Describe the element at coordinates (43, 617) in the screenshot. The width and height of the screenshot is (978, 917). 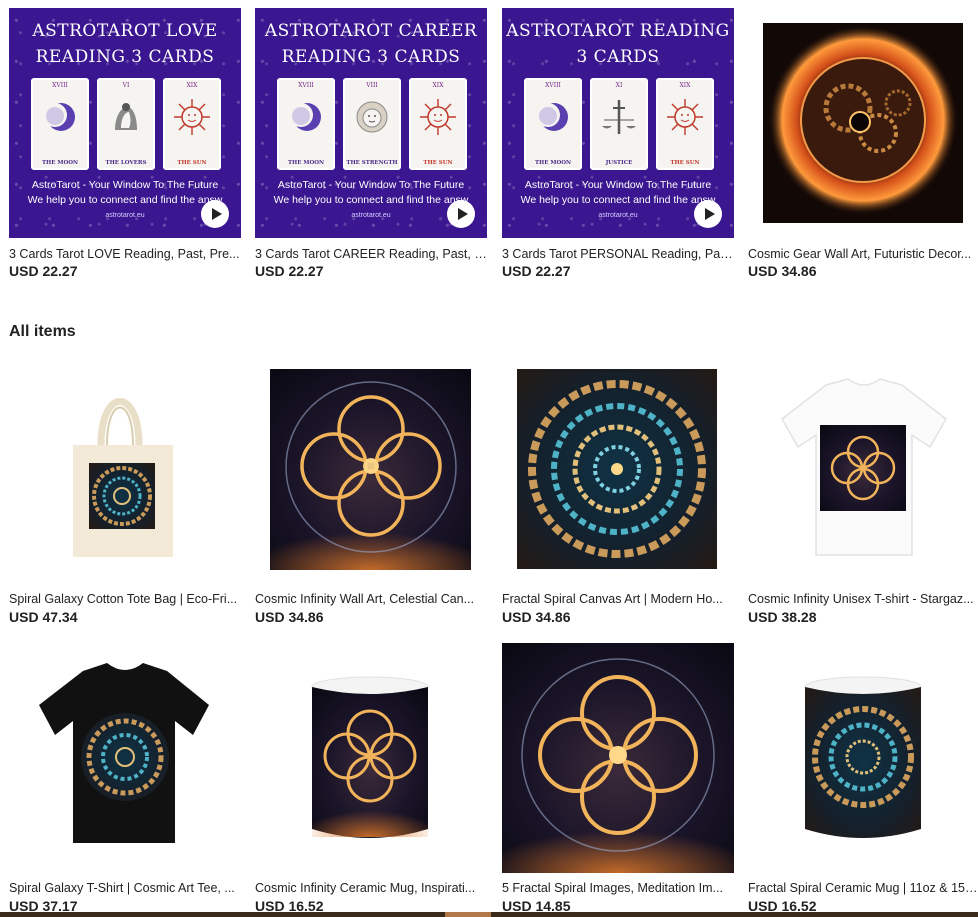
I see `listing-price: USD 47.34` at that location.